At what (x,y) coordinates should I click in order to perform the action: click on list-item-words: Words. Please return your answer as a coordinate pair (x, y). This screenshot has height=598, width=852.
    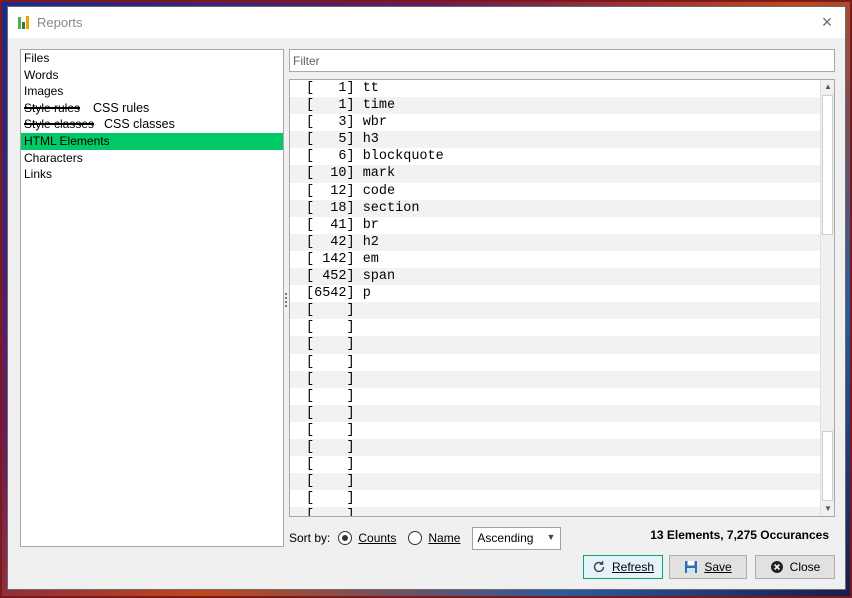
    Looking at the image, I should click on (152, 75).